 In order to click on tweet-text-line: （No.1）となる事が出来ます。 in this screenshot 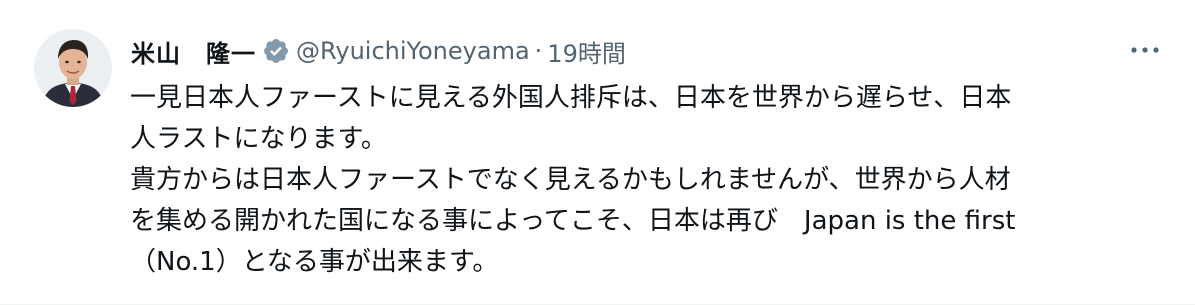, I will do `click(314, 262)`.